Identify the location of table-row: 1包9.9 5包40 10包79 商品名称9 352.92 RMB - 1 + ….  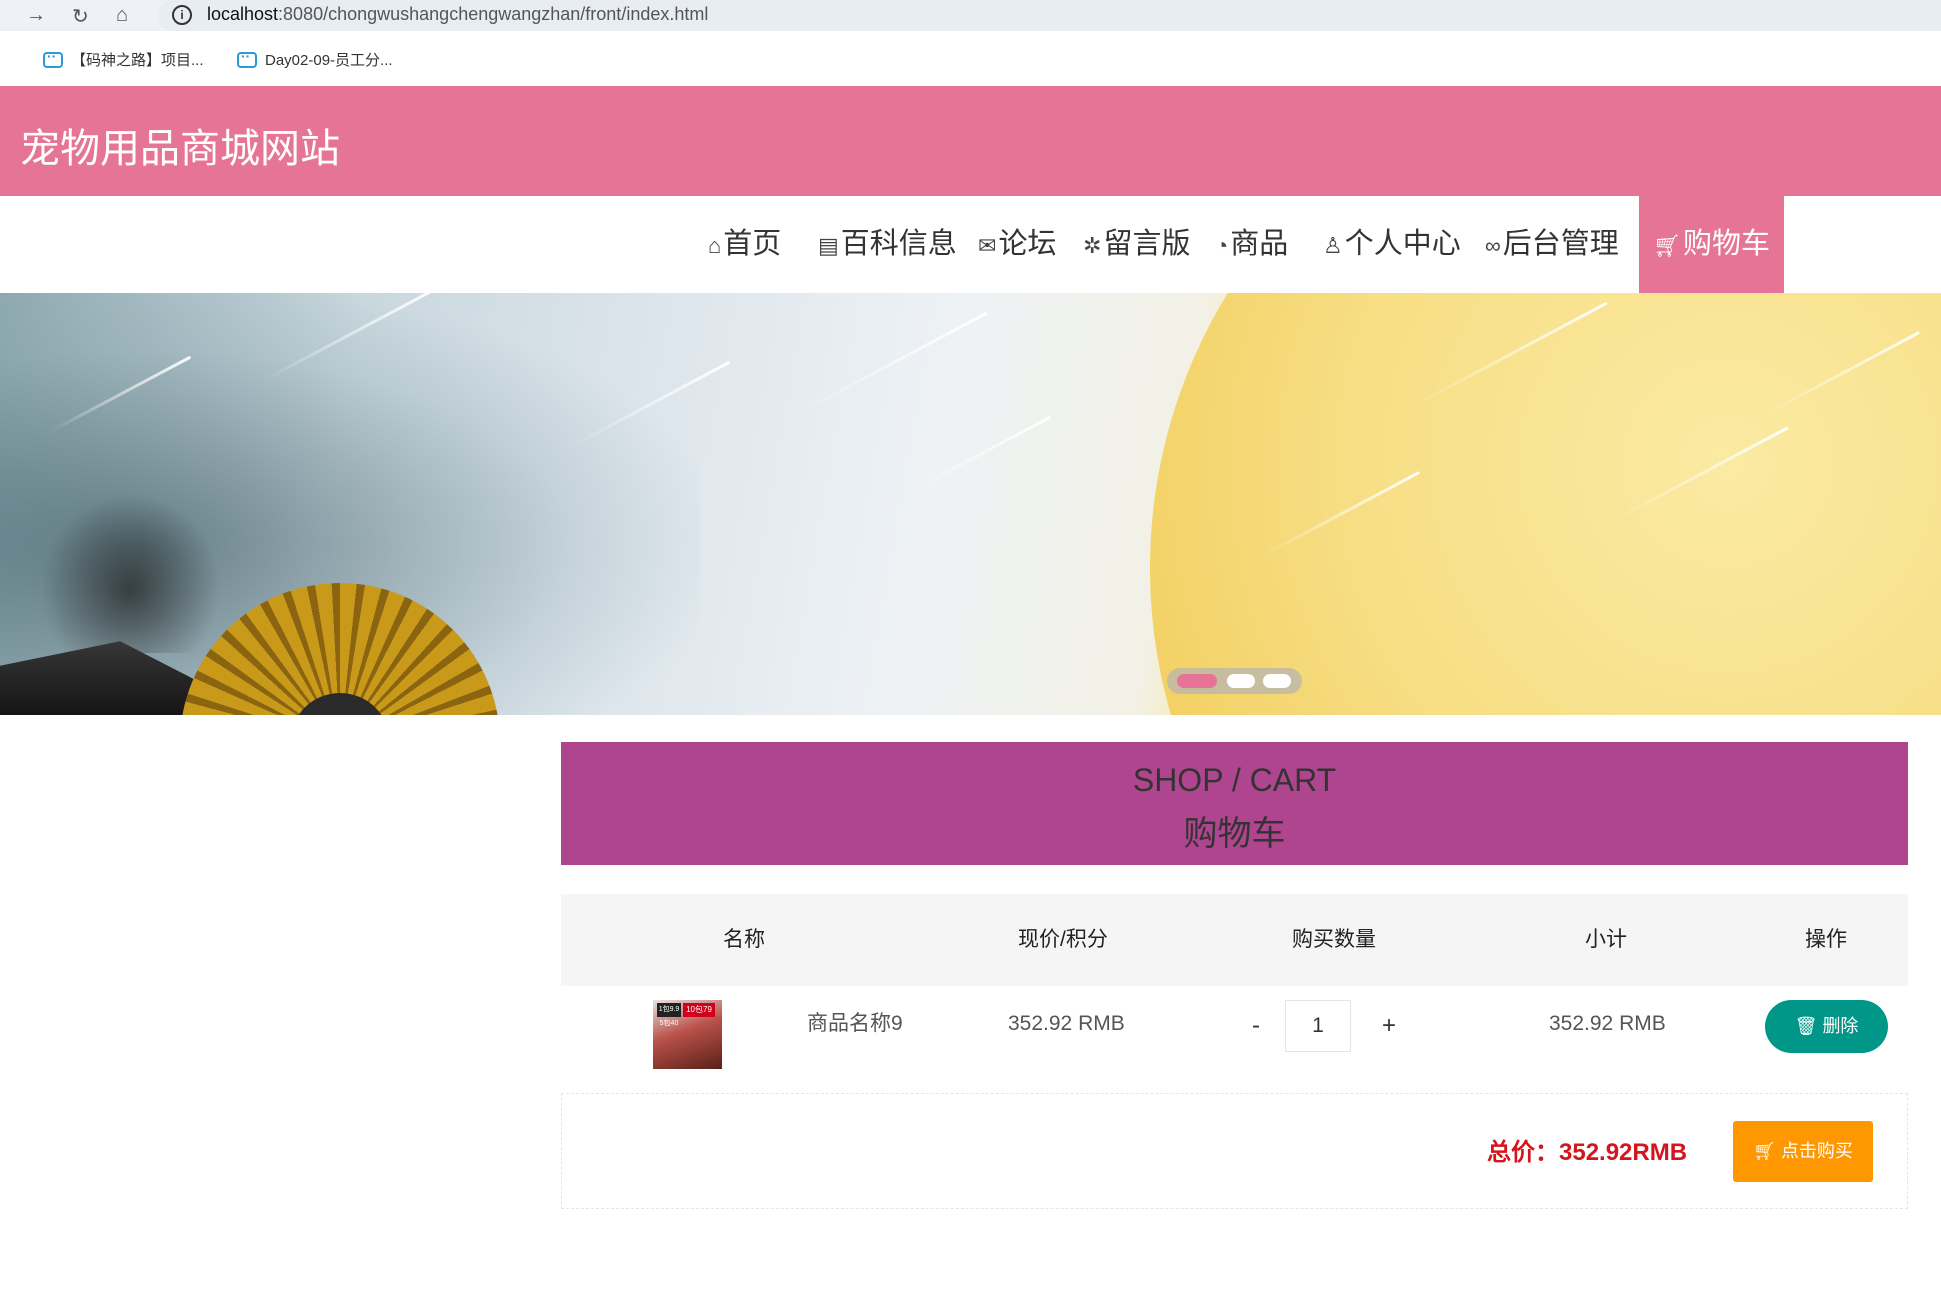
(1234, 1040).